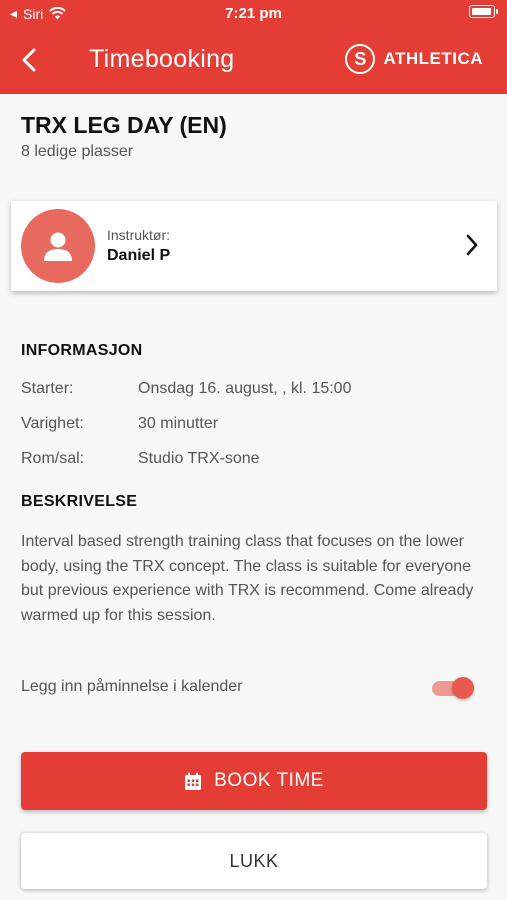 The height and width of the screenshot is (900, 507). I want to click on battery-icon, so click(483, 11).